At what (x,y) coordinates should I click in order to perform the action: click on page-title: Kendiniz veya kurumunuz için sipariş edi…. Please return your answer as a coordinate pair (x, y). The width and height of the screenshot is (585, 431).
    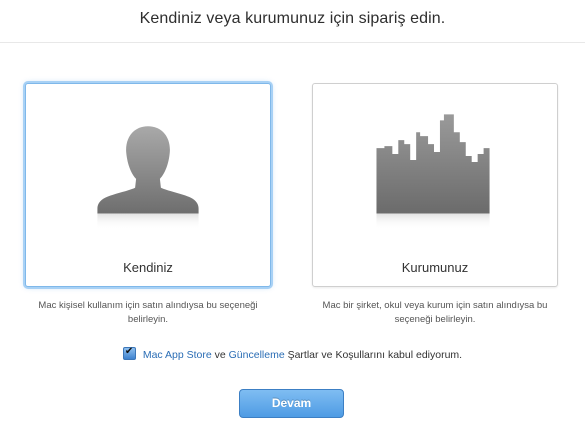
    Looking at the image, I should click on (292, 18).